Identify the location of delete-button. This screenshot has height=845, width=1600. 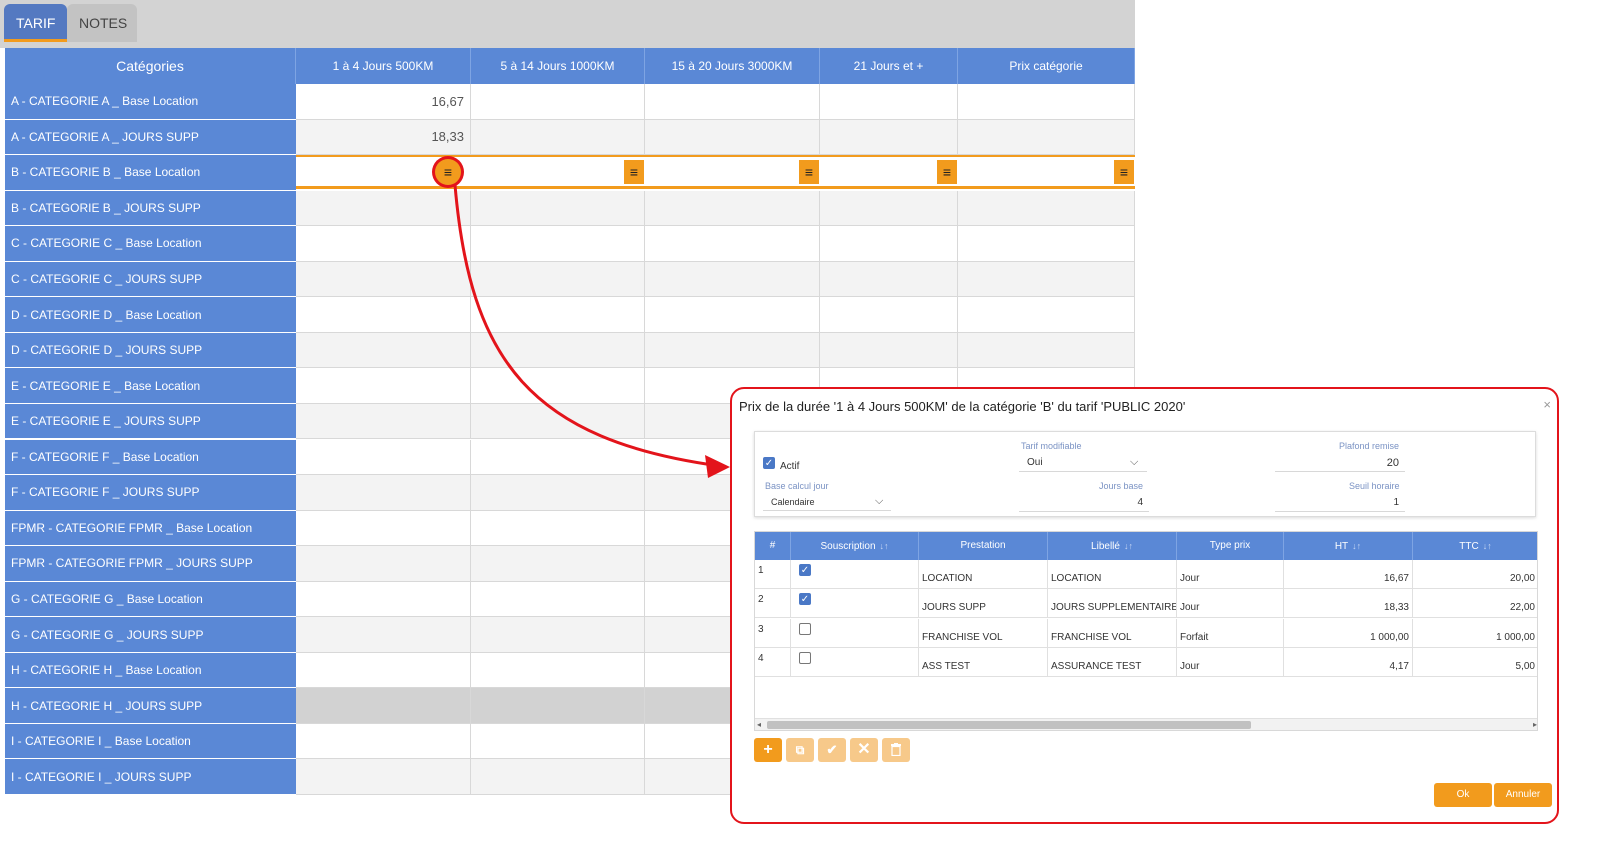
(896, 750).